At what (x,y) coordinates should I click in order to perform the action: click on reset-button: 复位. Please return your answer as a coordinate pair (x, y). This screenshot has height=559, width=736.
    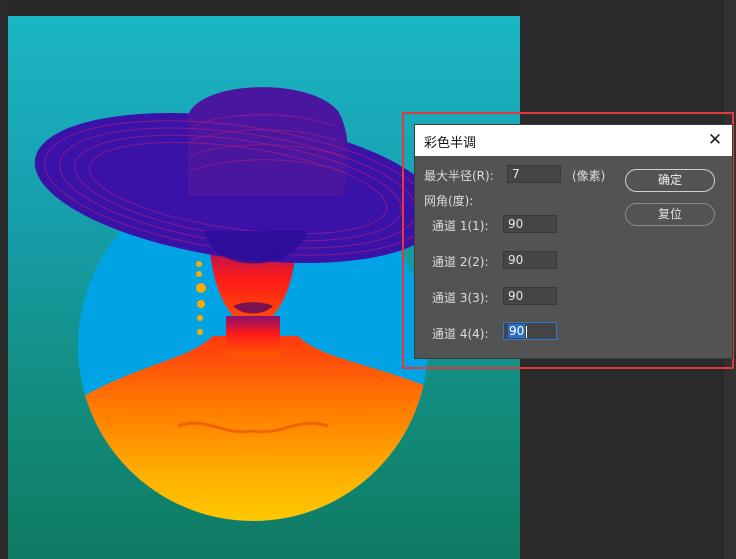
    Looking at the image, I should click on (670, 214).